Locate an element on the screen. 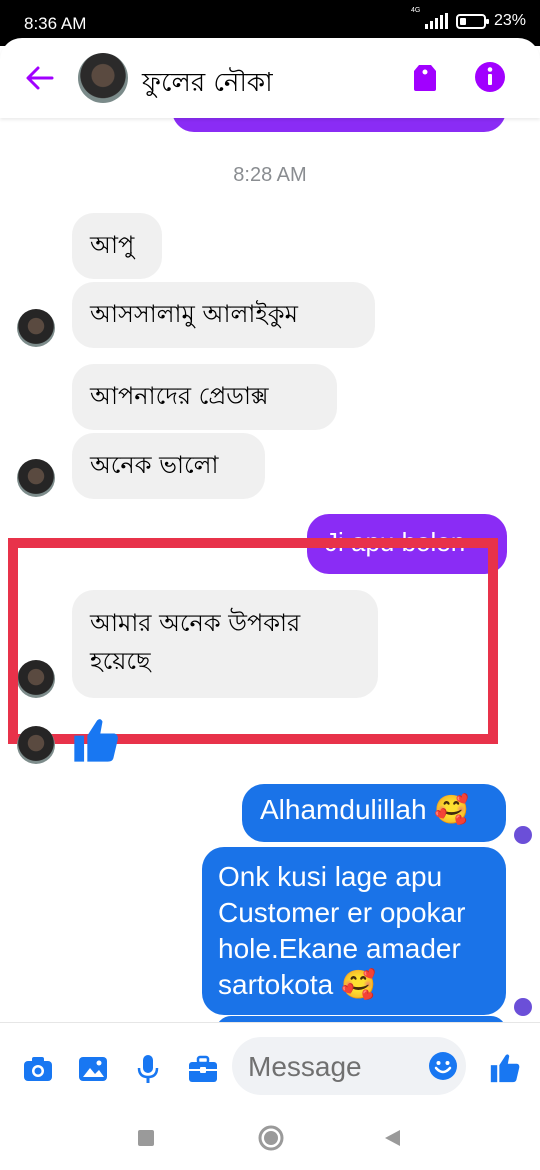  signal-icon: 4G is located at coordinates (429, 18).